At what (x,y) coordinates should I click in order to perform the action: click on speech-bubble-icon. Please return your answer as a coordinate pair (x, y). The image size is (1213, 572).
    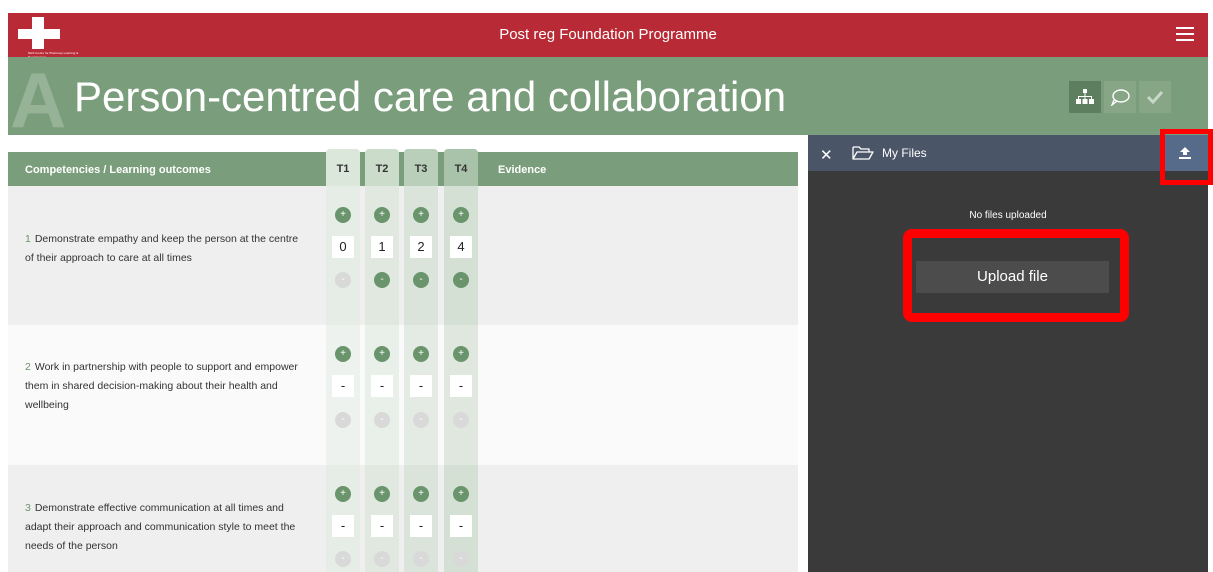
    Looking at the image, I should click on (1120, 97).